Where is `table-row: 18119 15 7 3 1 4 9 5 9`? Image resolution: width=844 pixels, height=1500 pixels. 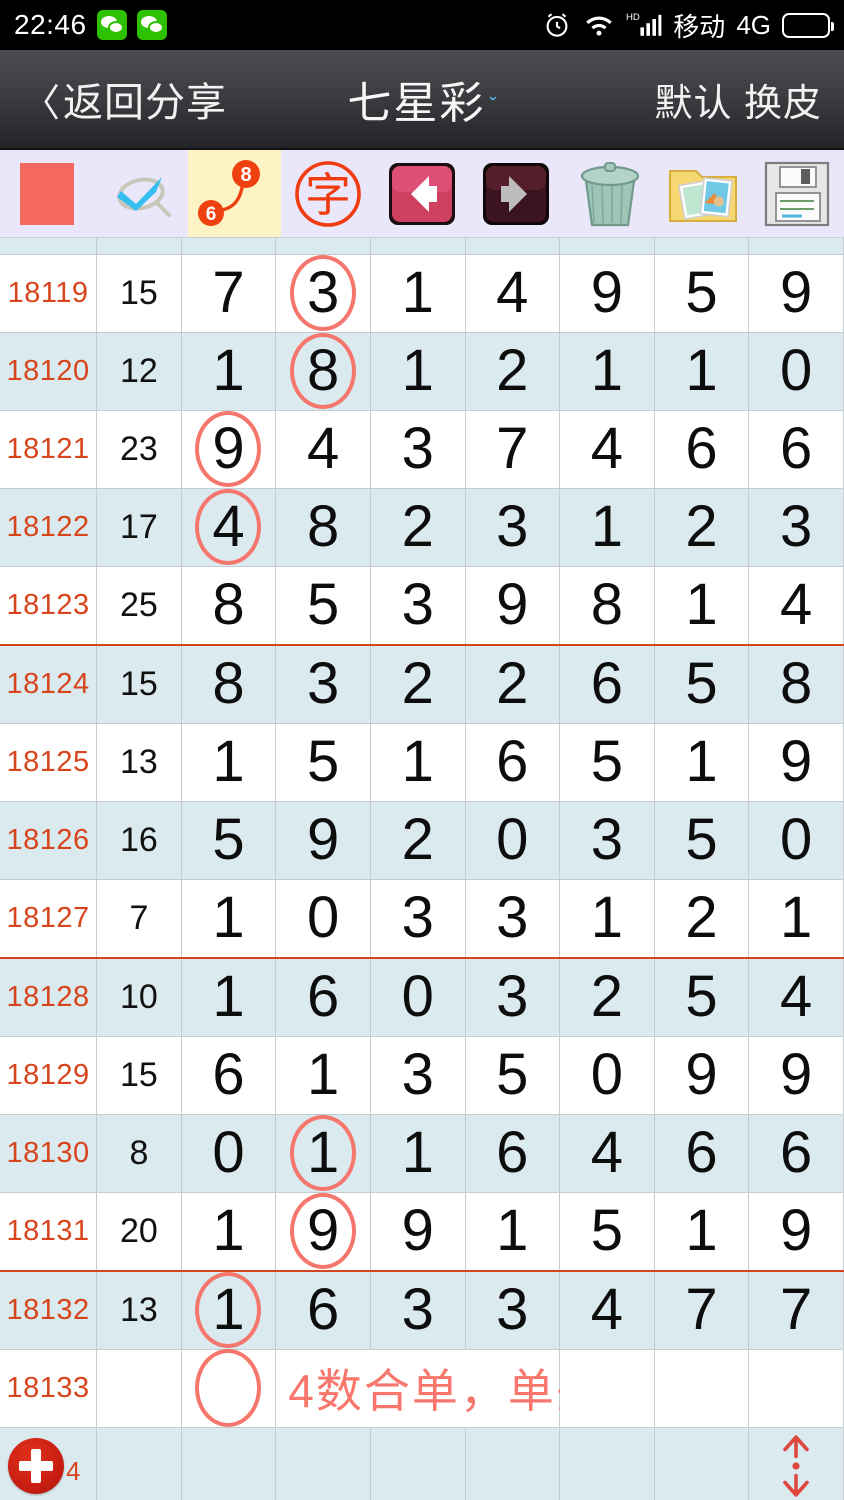
table-row: 18119 15 7 3 1 4 9 5 9 is located at coordinates (422, 293).